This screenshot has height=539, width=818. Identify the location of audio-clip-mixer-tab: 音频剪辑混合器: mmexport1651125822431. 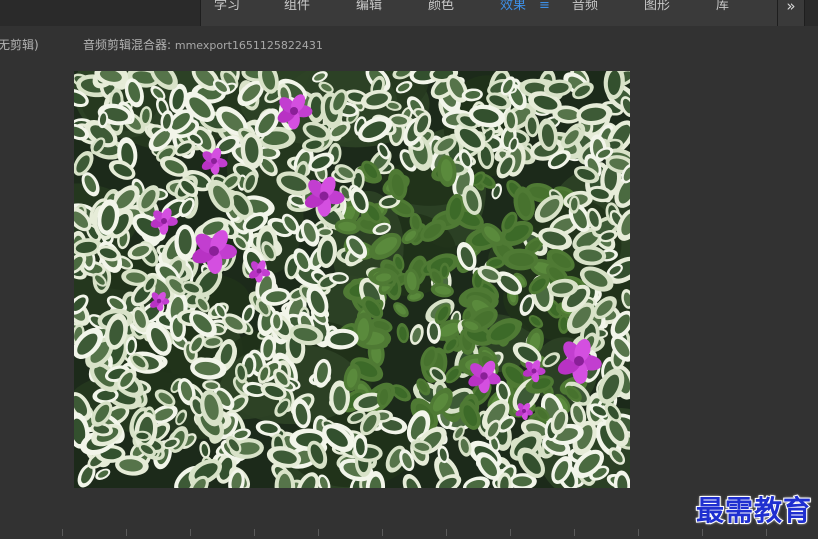
(203, 44).